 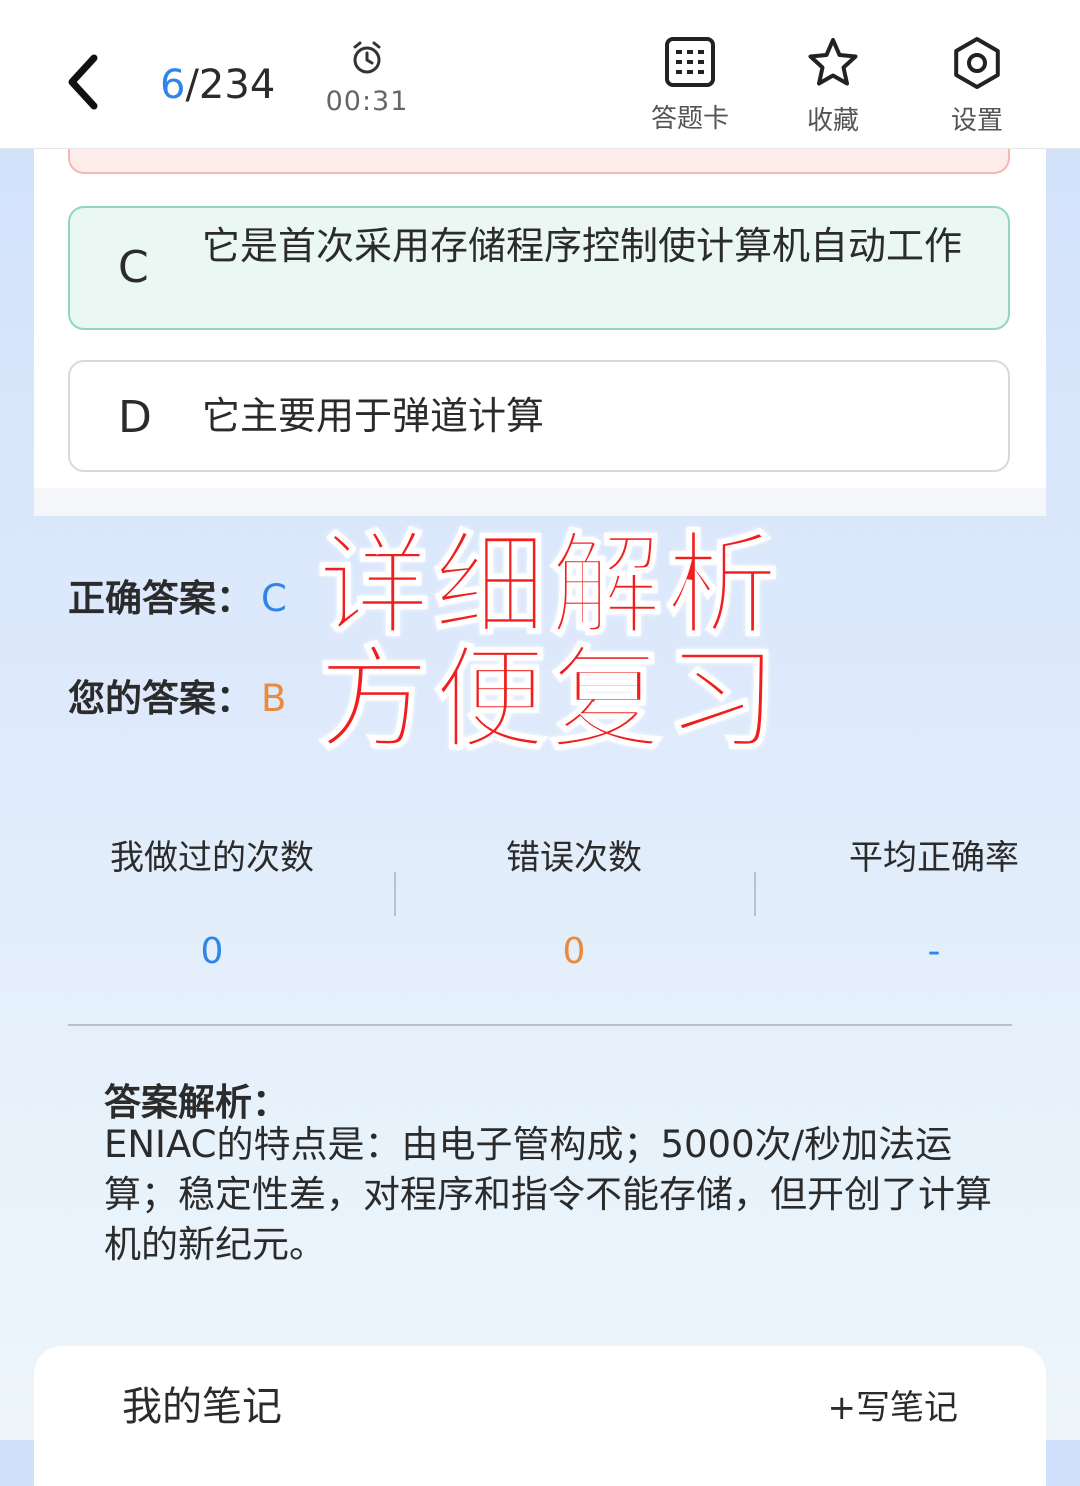 I want to click on your-answer-value: B, so click(x=274, y=698).